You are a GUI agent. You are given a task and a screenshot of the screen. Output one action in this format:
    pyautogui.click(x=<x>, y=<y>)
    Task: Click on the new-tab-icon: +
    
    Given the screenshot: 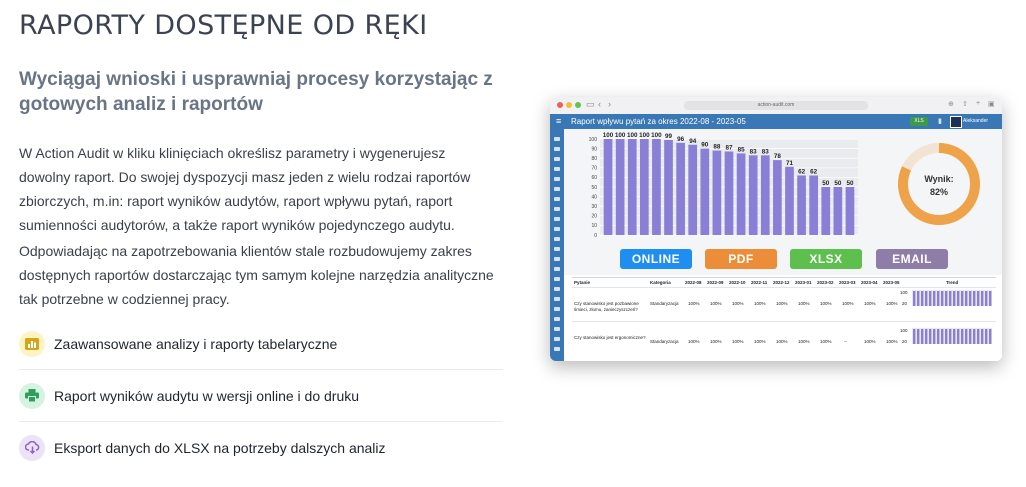 What is the action you would take?
    pyautogui.click(x=978, y=103)
    